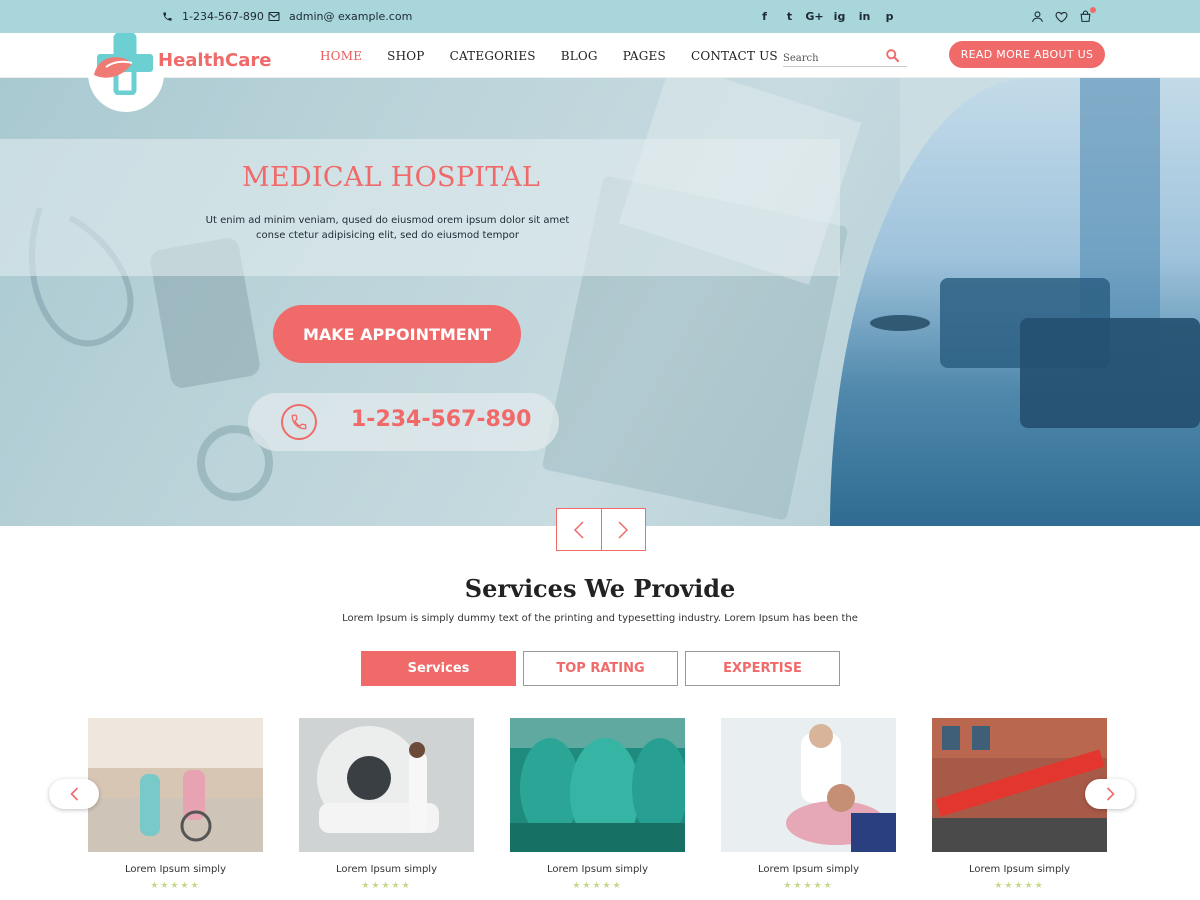 The width and height of the screenshot is (1200, 900). Describe the element at coordinates (167, 16) in the screenshot. I see `phone-icon` at that location.